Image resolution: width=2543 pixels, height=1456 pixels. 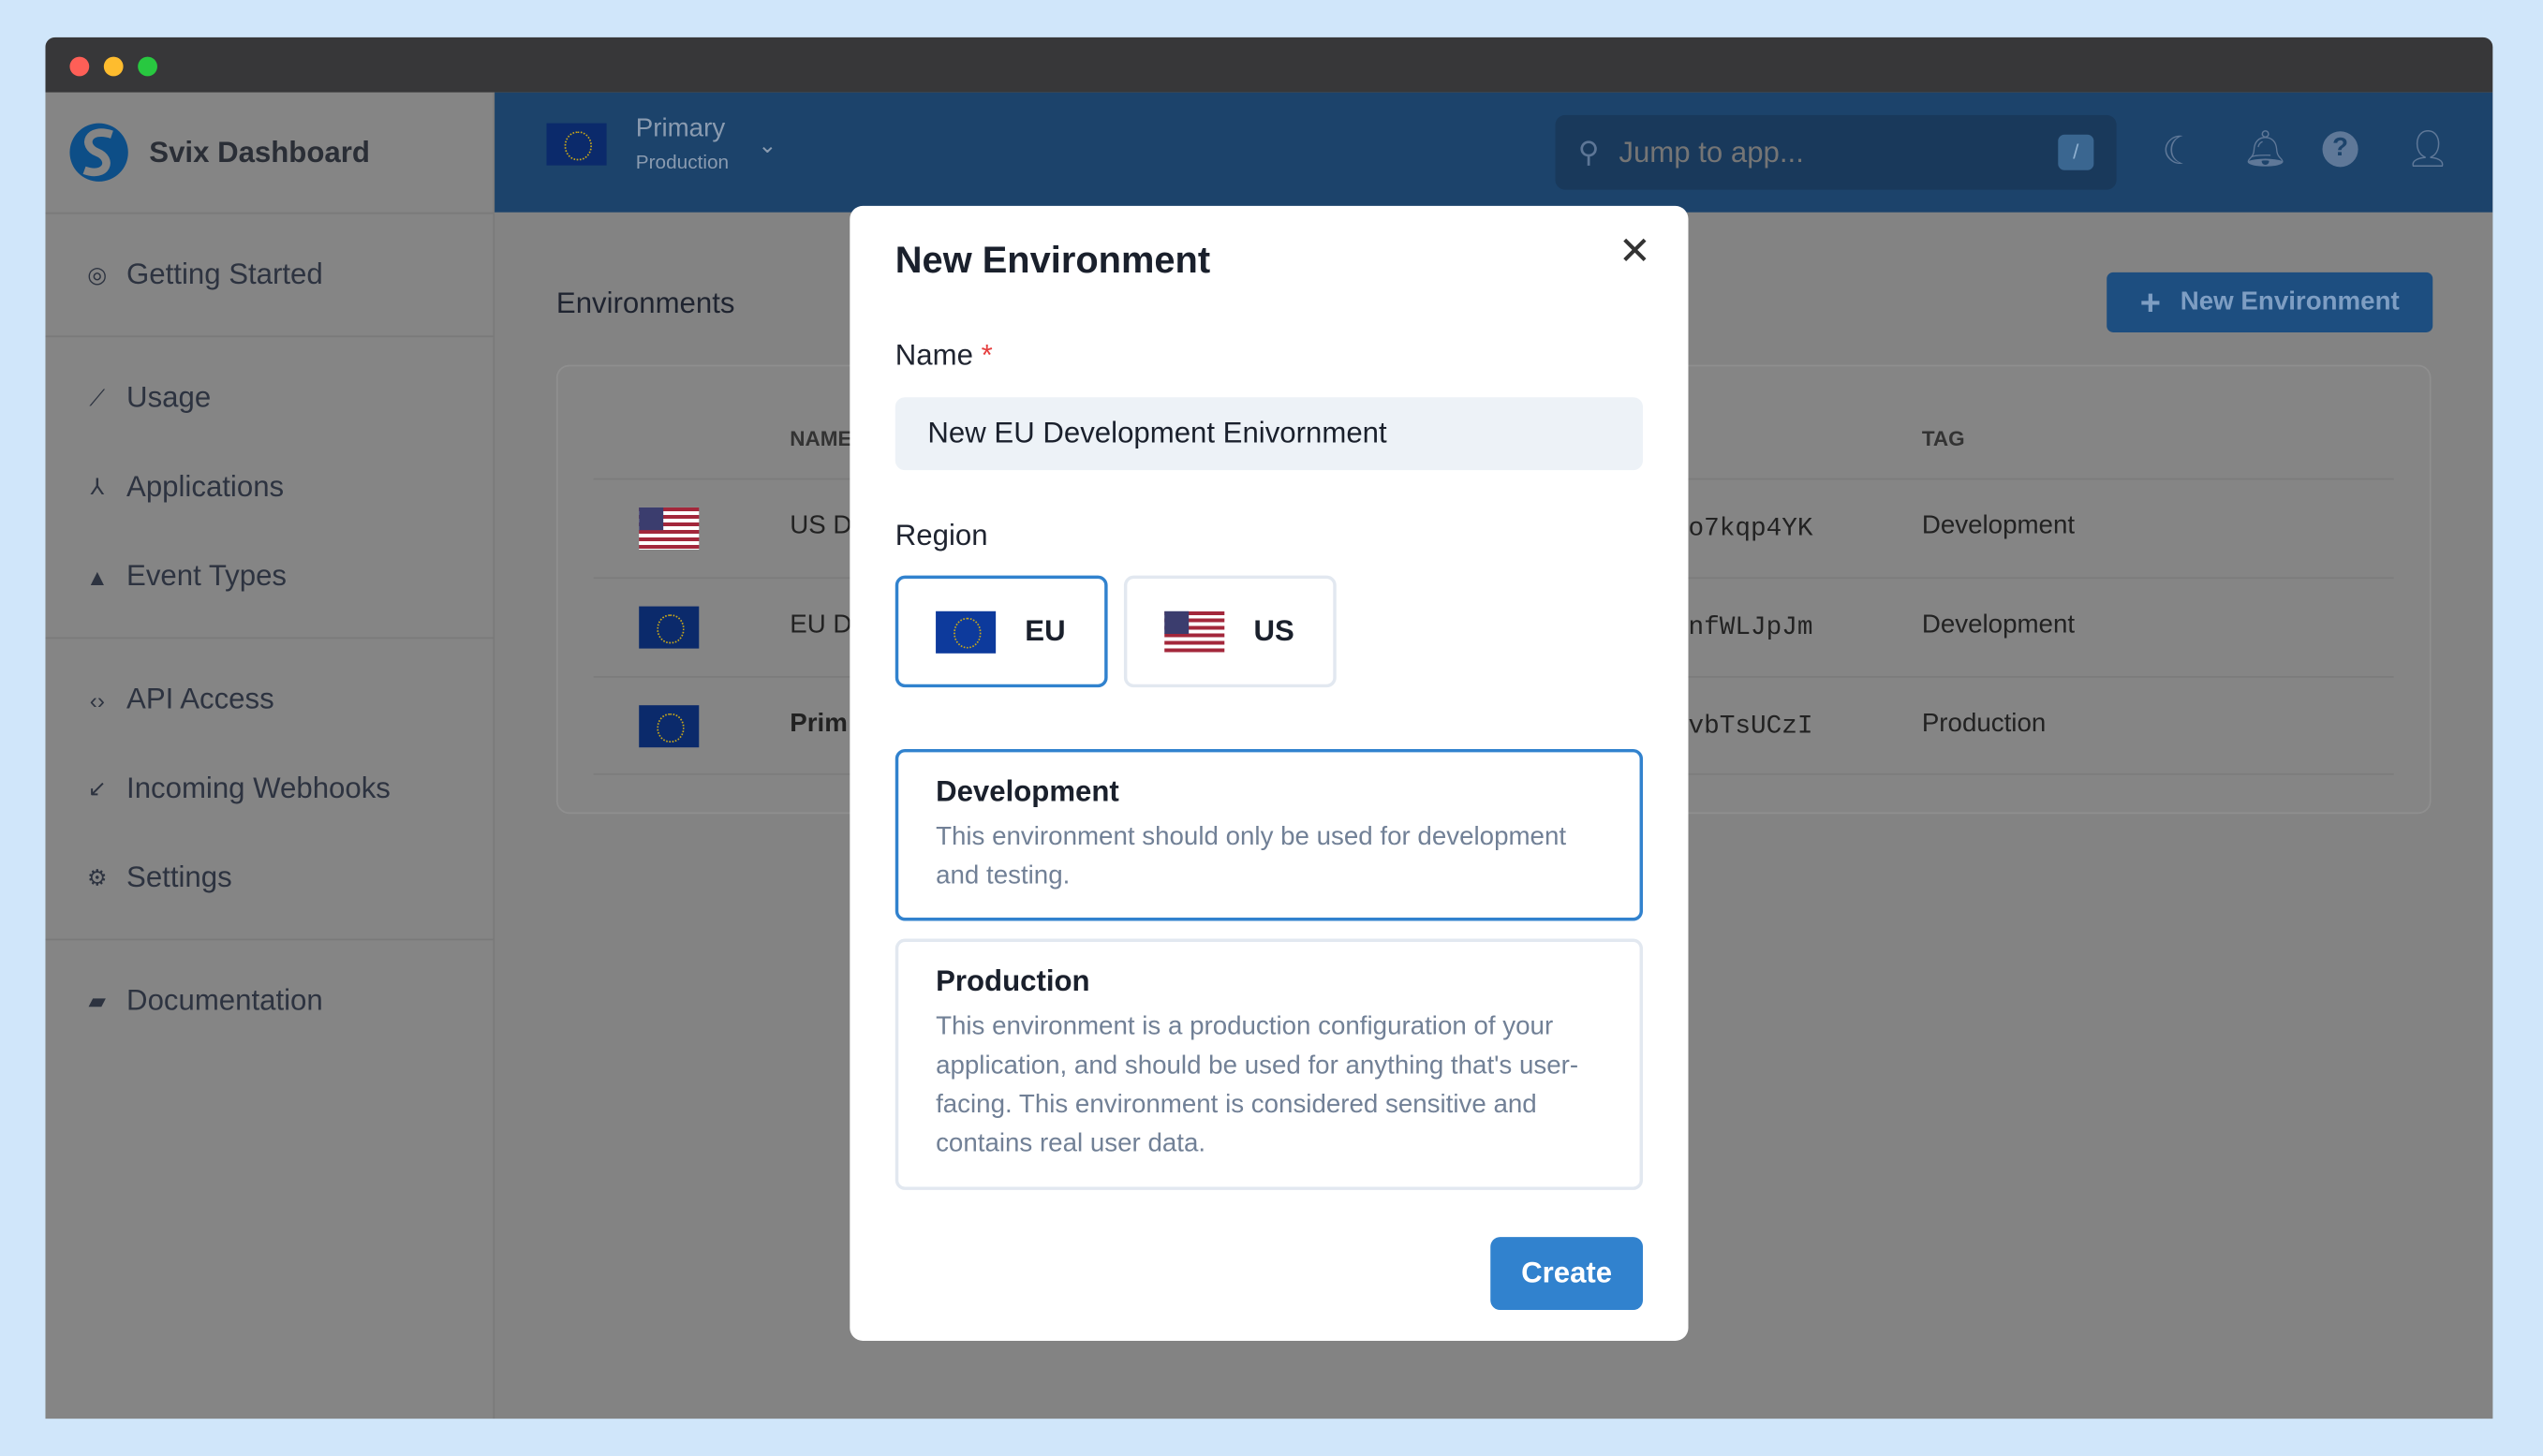 What do you see at coordinates (1269, 434) in the screenshot?
I see `name-input` at bounding box center [1269, 434].